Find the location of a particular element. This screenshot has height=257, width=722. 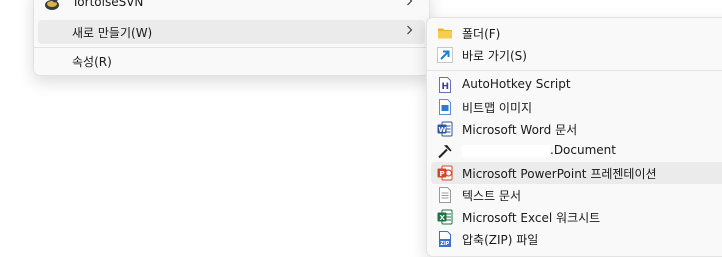

submenu-item-folder: 폴더(F) is located at coordinates (576, 33).